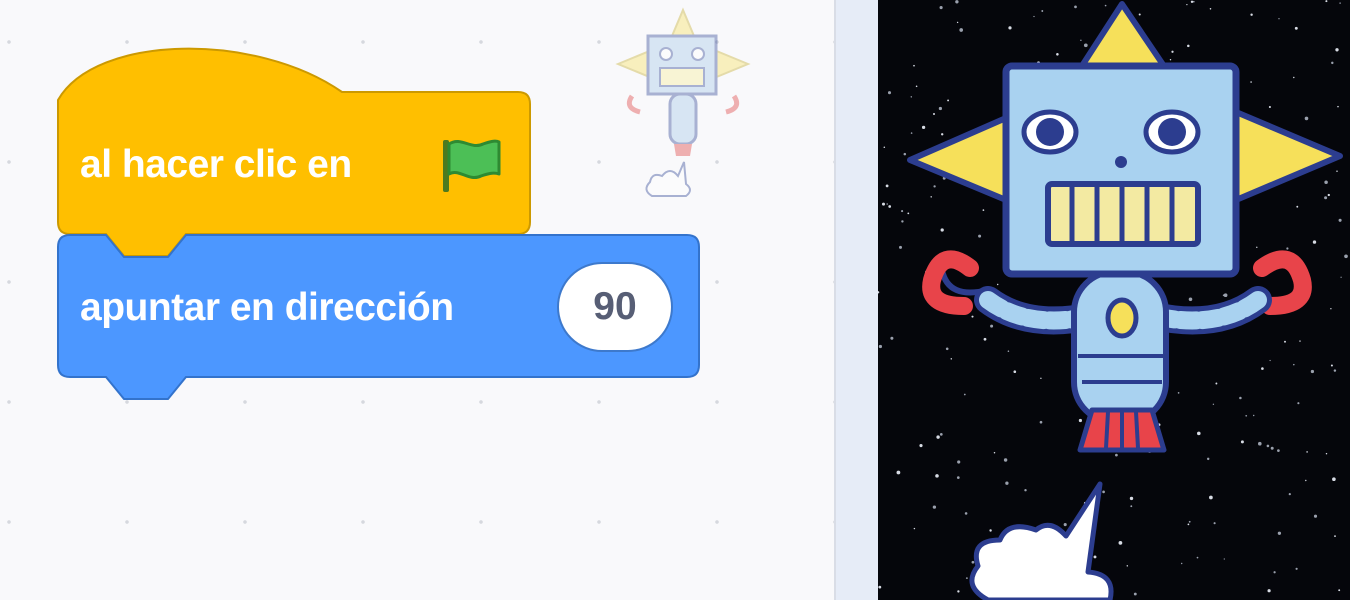 The height and width of the screenshot is (600, 1350). Describe the element at coordinates (857, 300) in the screenshot. I see `stage-gutter` at that location.